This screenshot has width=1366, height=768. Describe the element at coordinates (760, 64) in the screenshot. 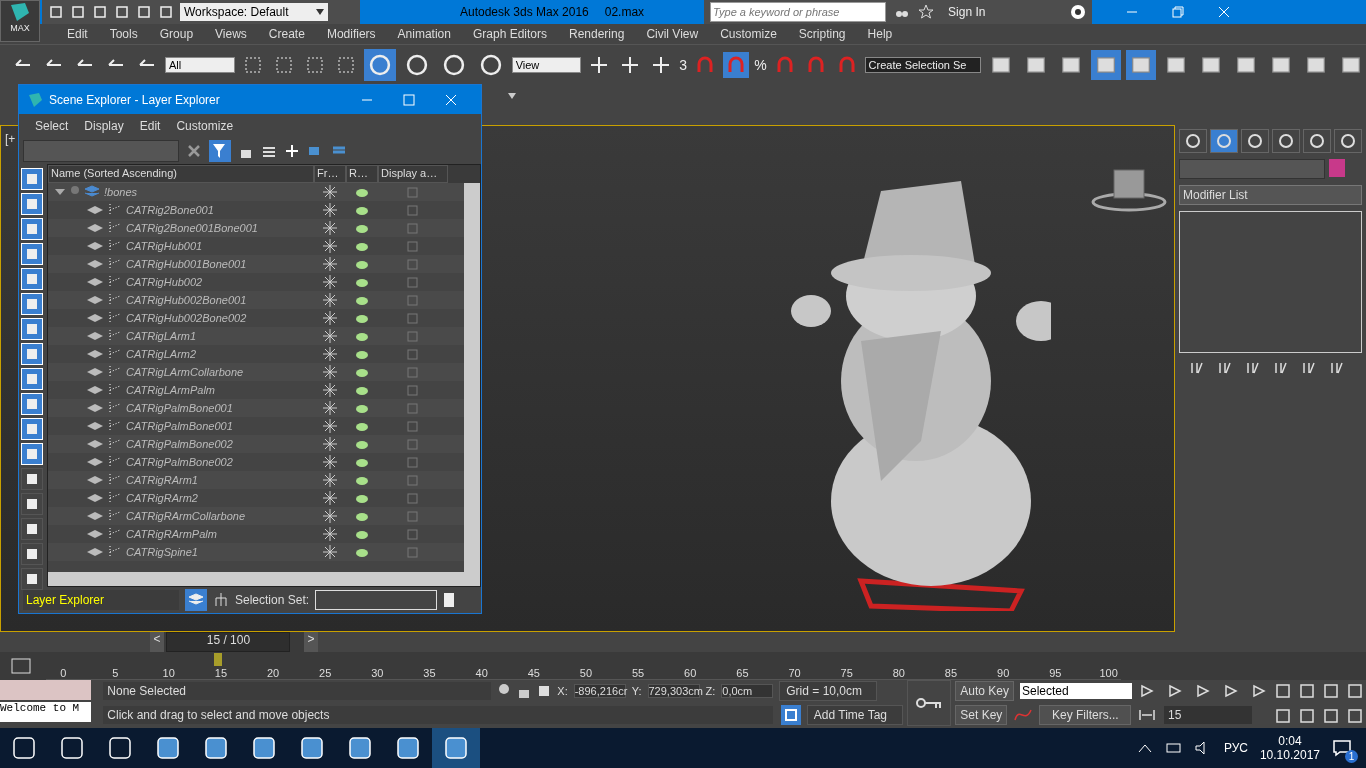

I see `percent-snap-label: %` at that location.